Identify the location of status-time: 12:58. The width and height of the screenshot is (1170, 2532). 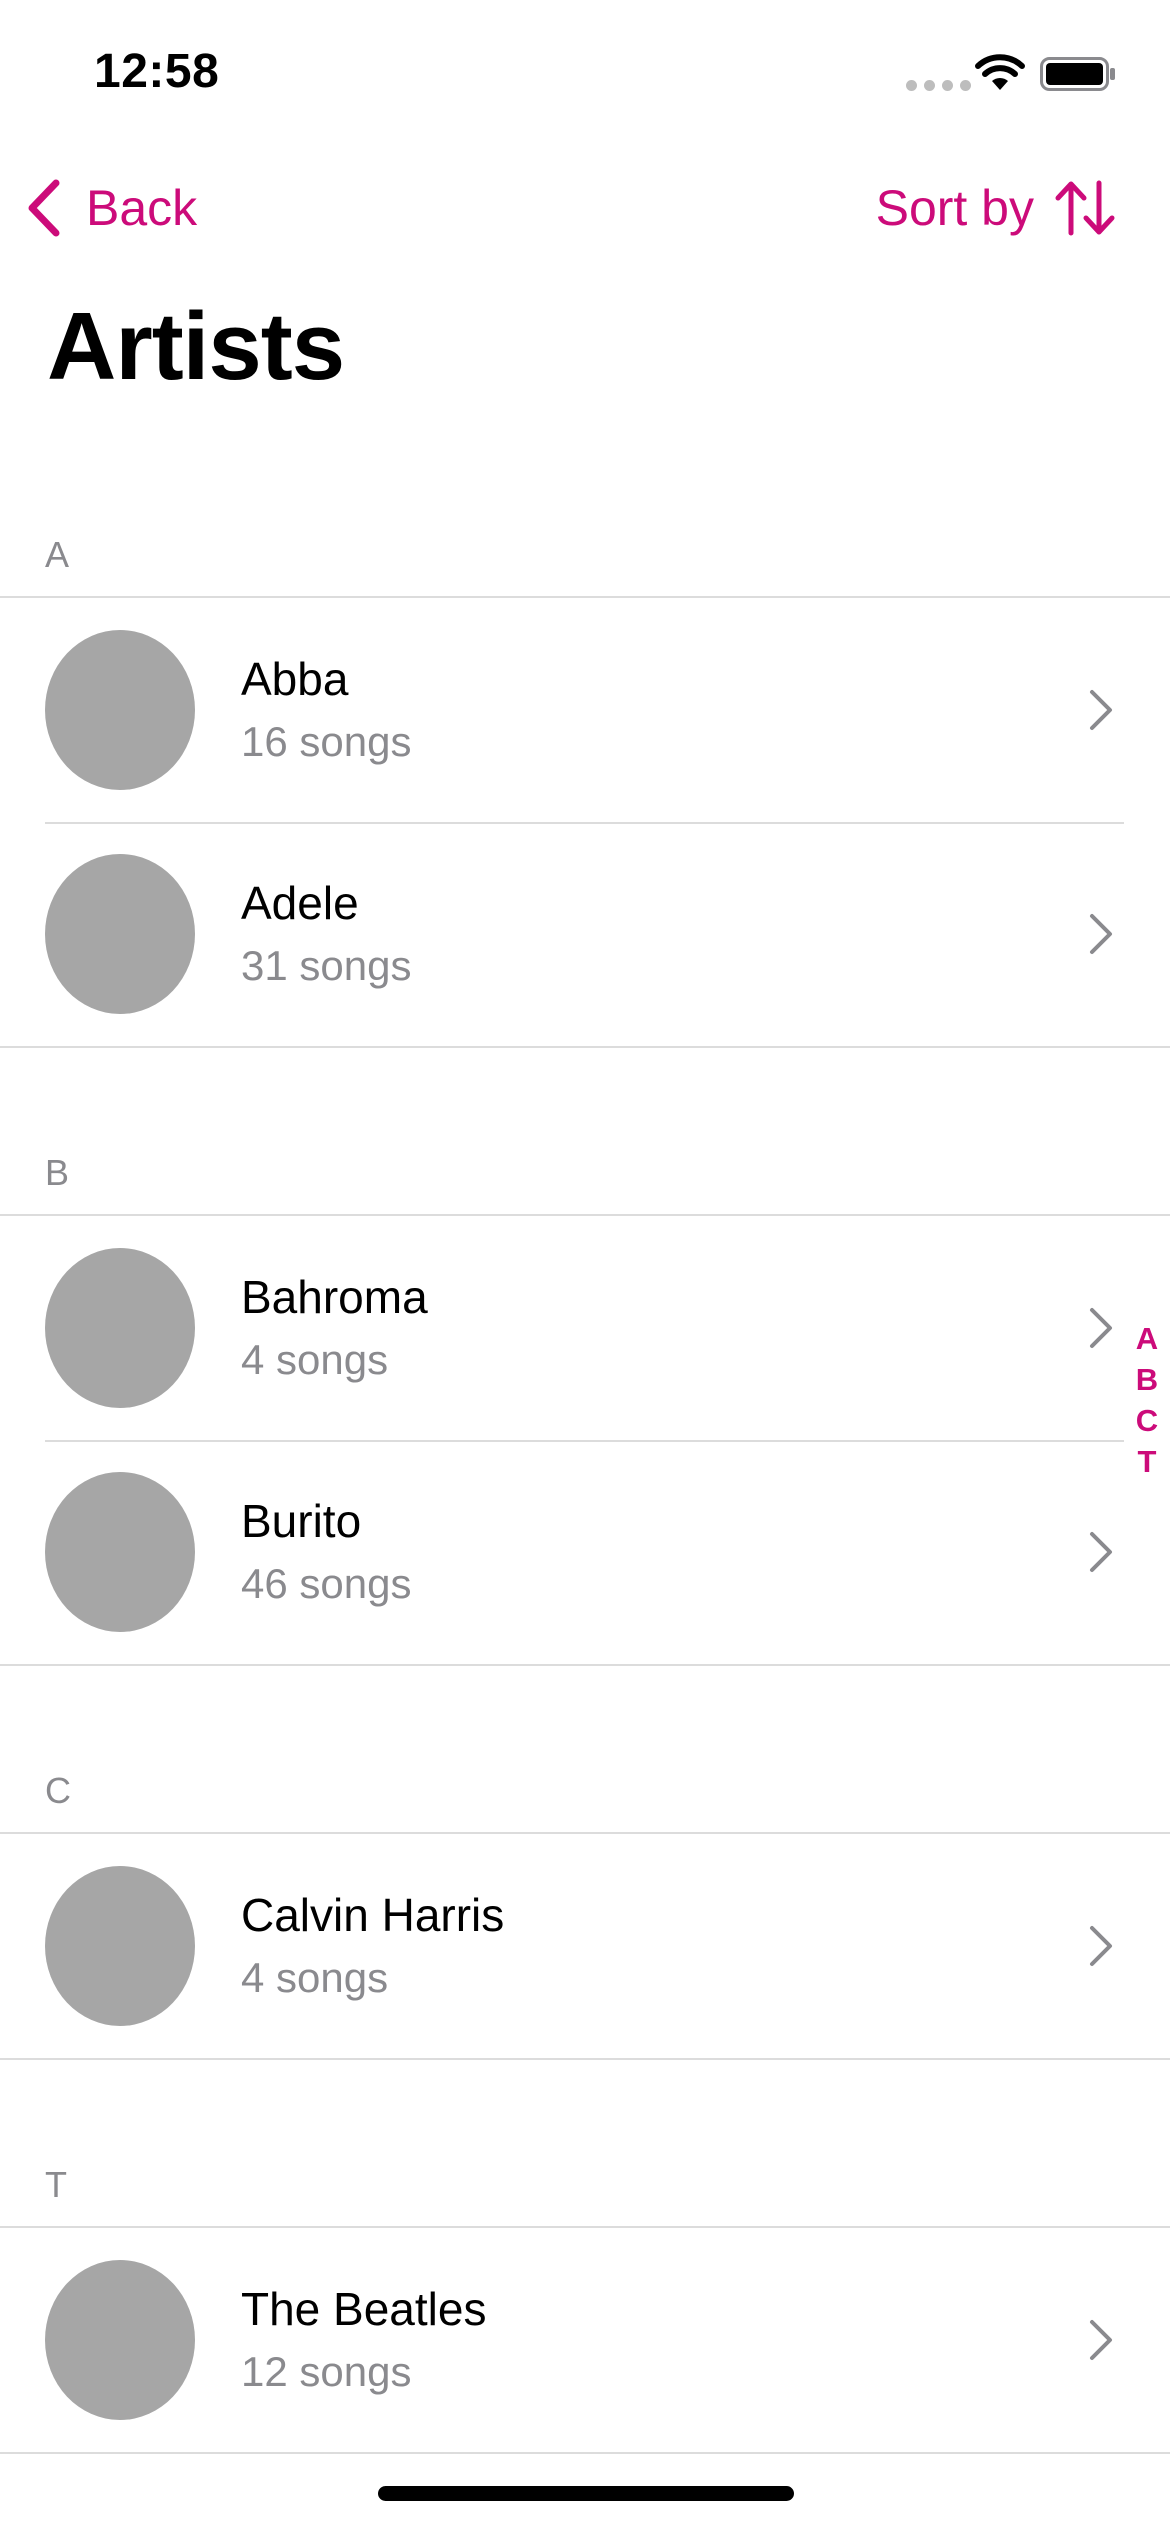
(157, 71).